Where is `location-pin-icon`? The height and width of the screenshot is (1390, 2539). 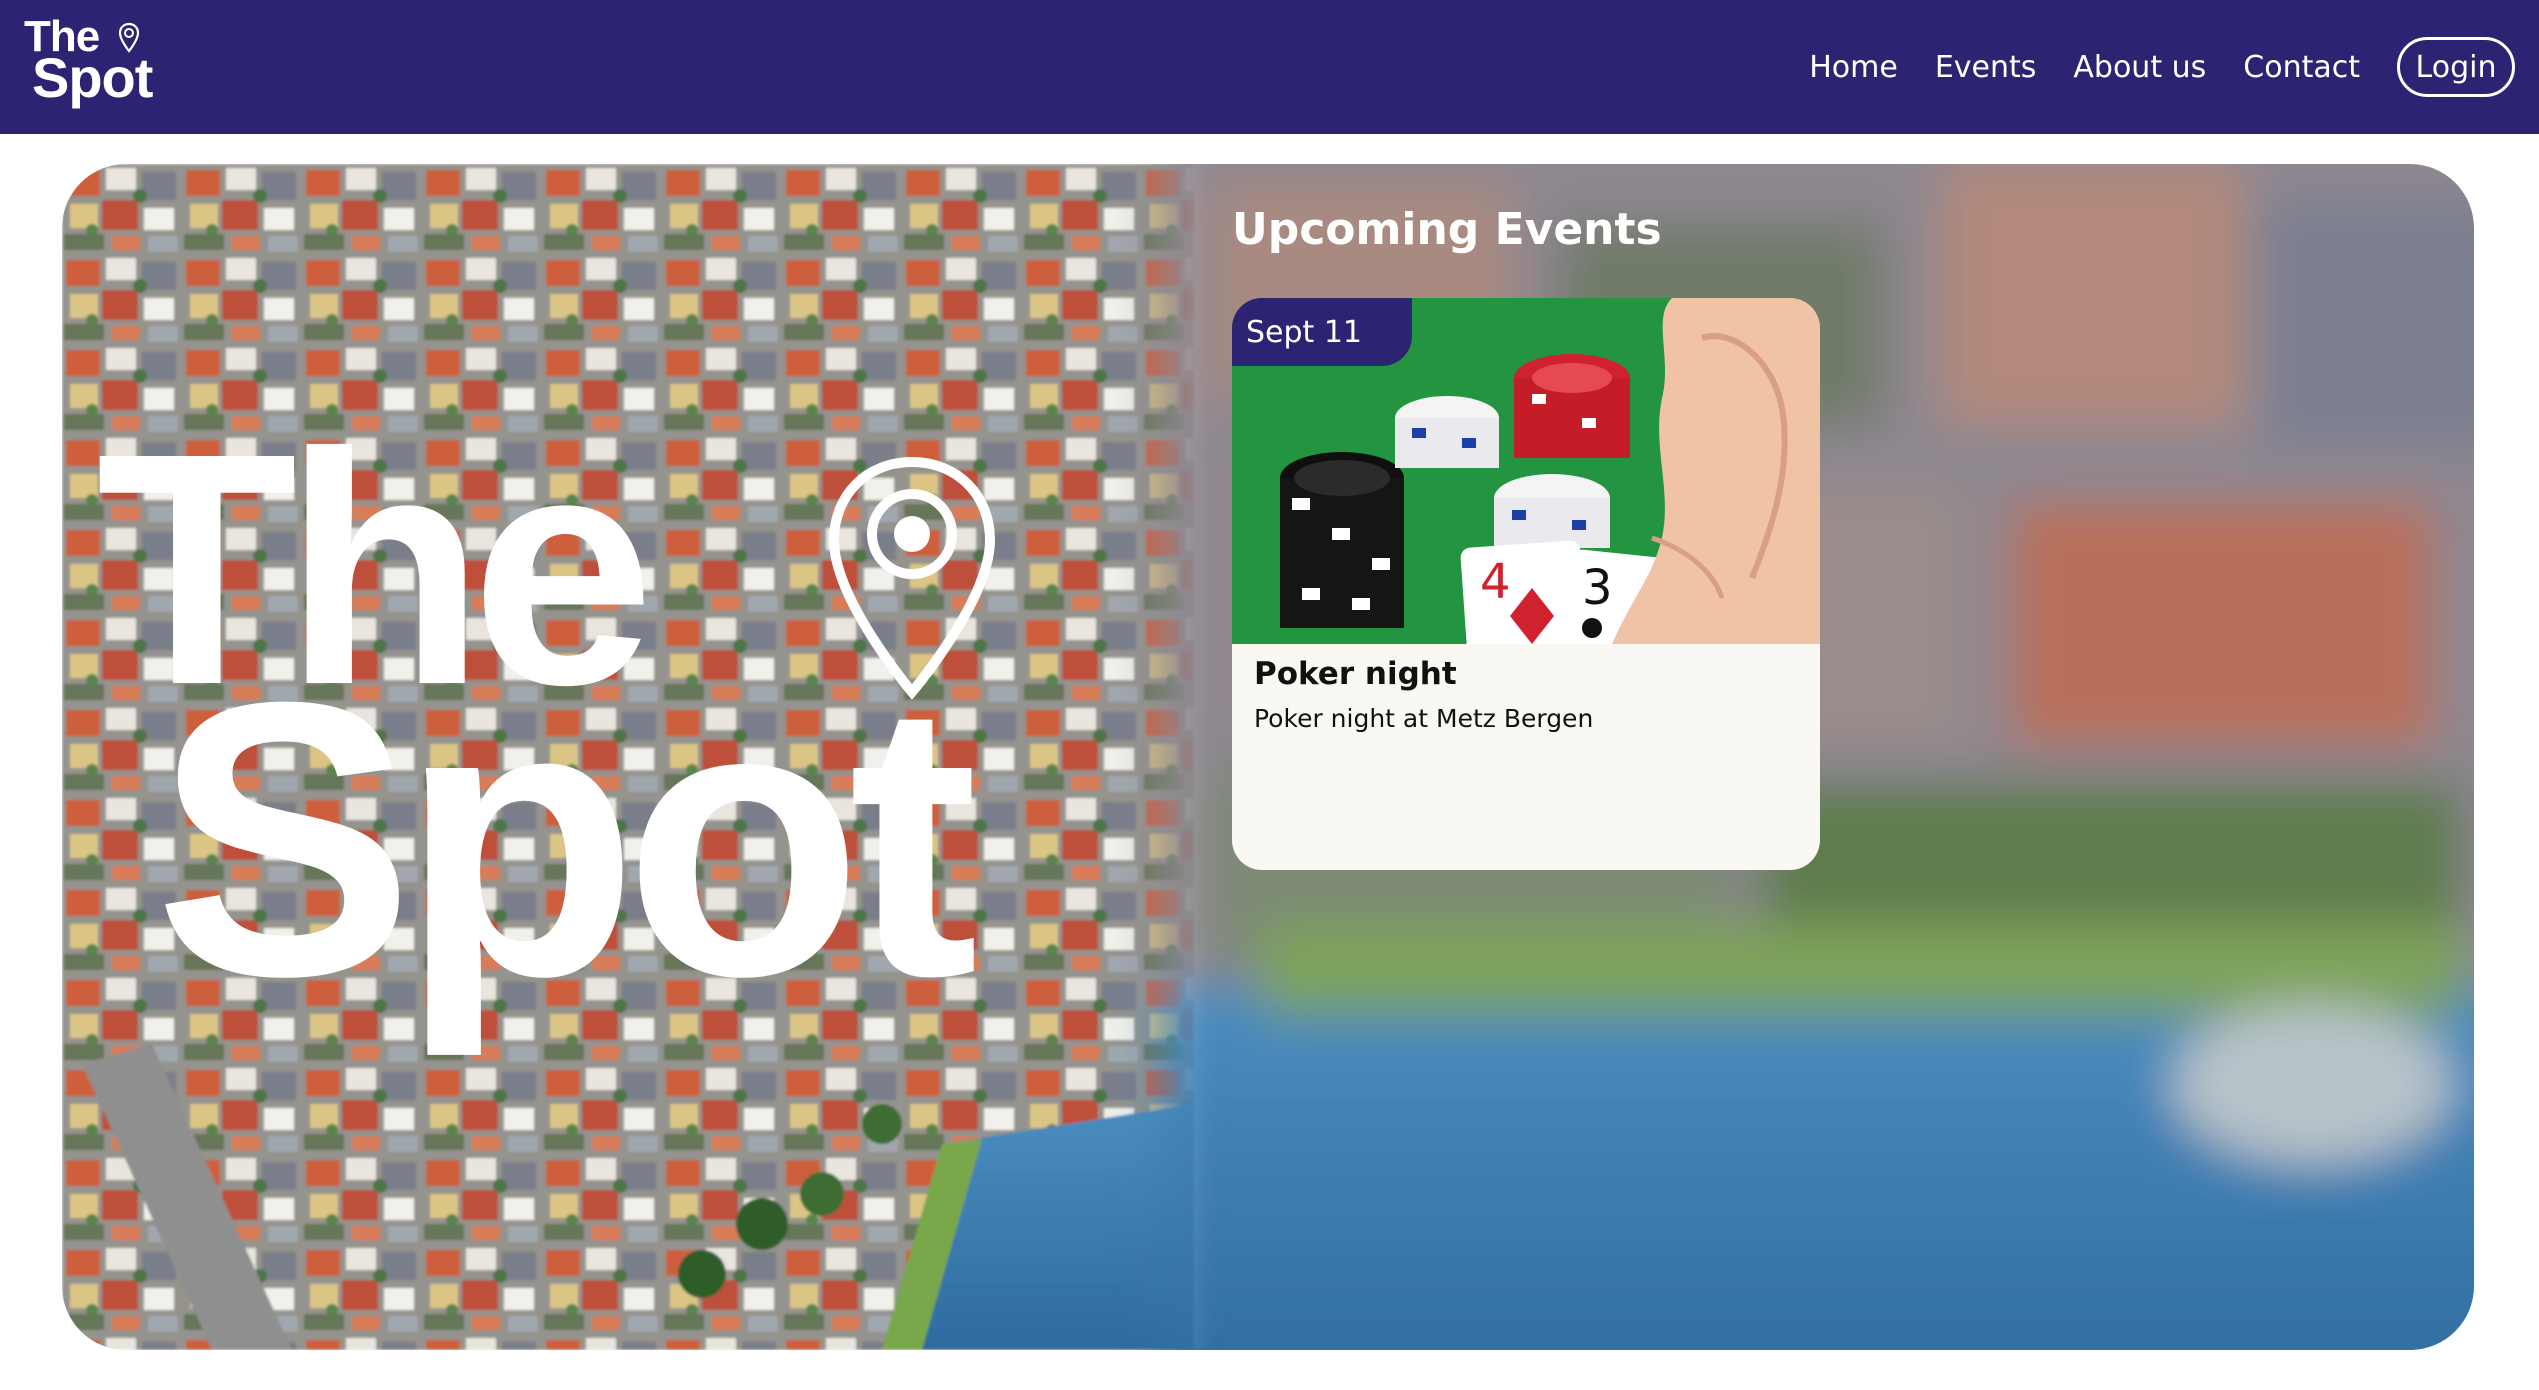
location-pin-icon is located at coordinates (912, 578).